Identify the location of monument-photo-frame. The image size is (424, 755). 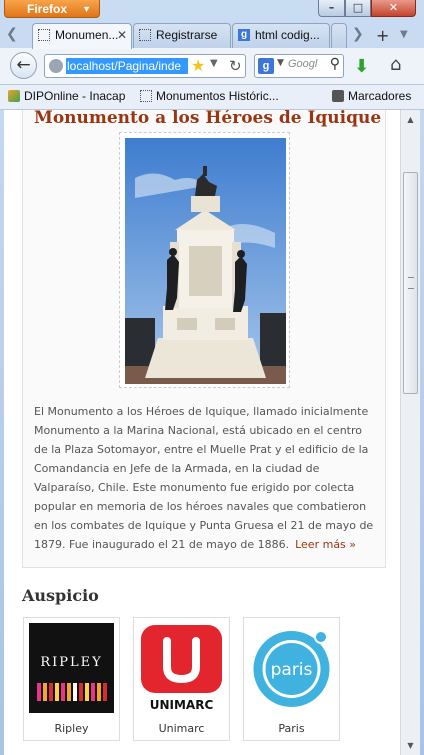
(204, 260).